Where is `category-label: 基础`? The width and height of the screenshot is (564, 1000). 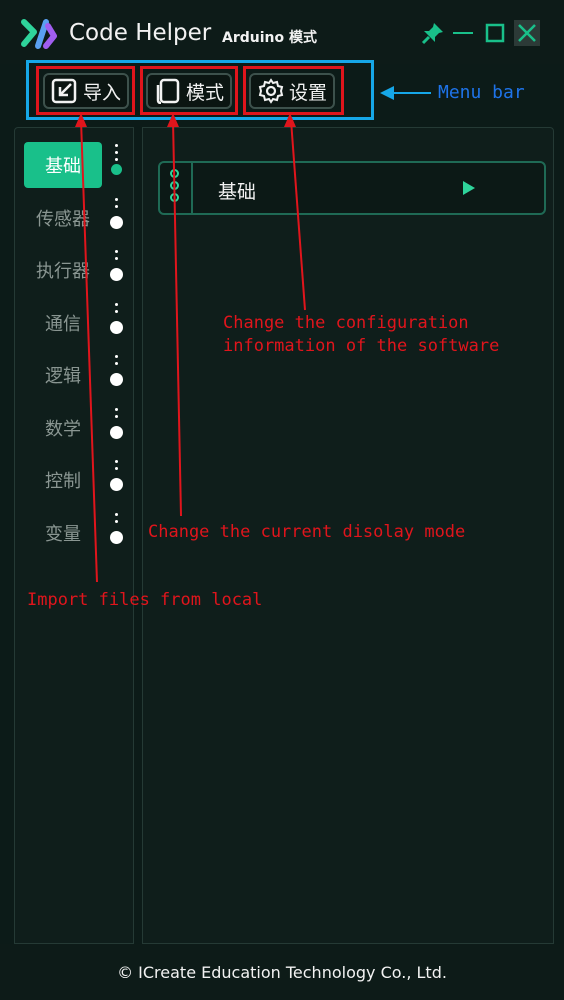 category-label: 基础 is located at coordinates (63, 166).